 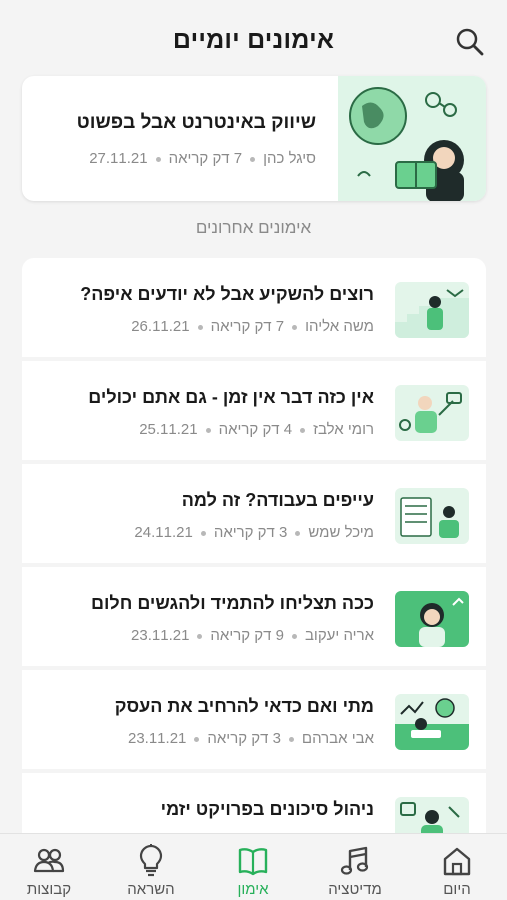 I want to click on search-button, so click(x=470, y=42).